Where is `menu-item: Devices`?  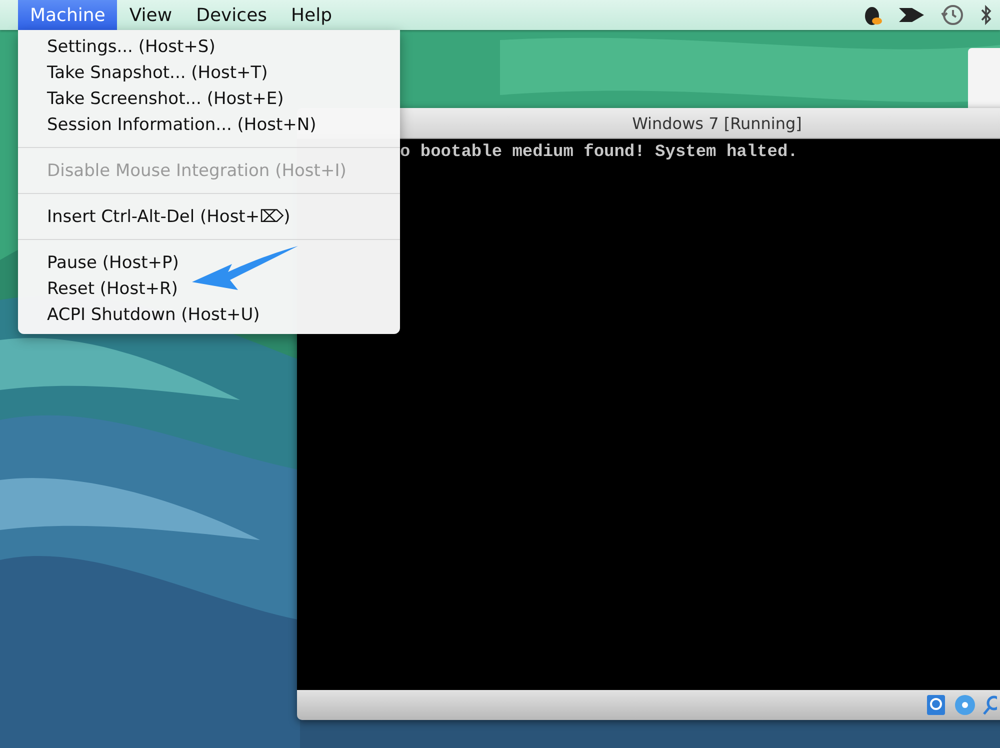 menu-item: Devices is located at coordinates (232, 15).